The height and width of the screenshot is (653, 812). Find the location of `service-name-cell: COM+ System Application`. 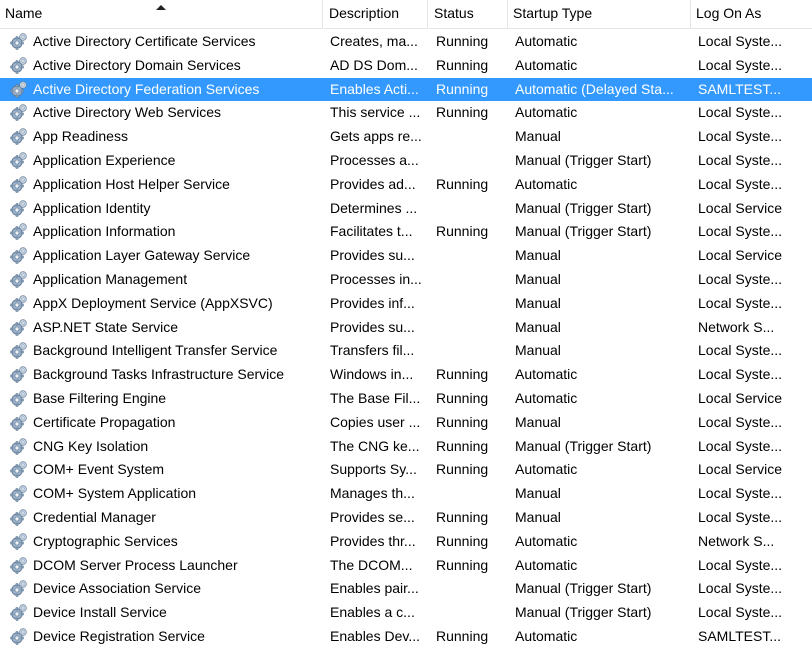

service-name-cell: COM+ System Application is located at coordinates (166, 494).